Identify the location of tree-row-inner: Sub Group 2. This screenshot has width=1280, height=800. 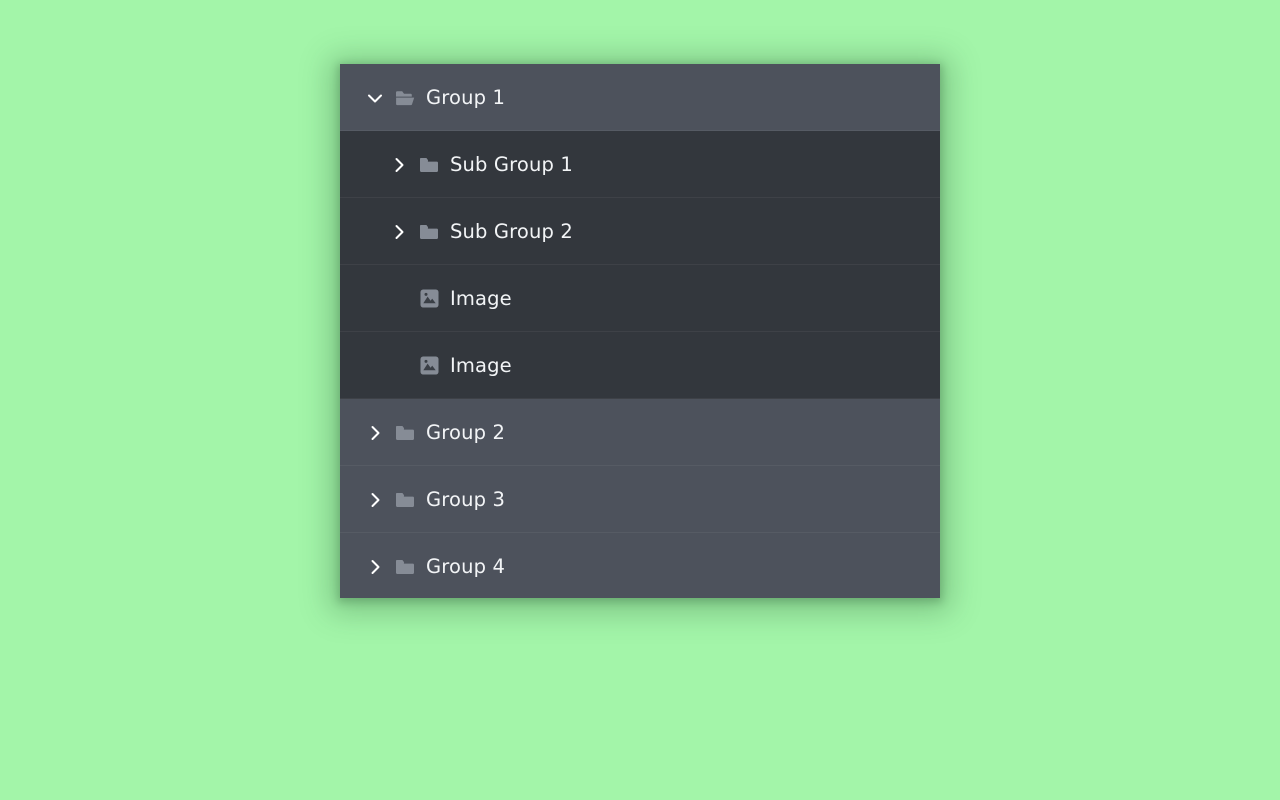
(640, 231).